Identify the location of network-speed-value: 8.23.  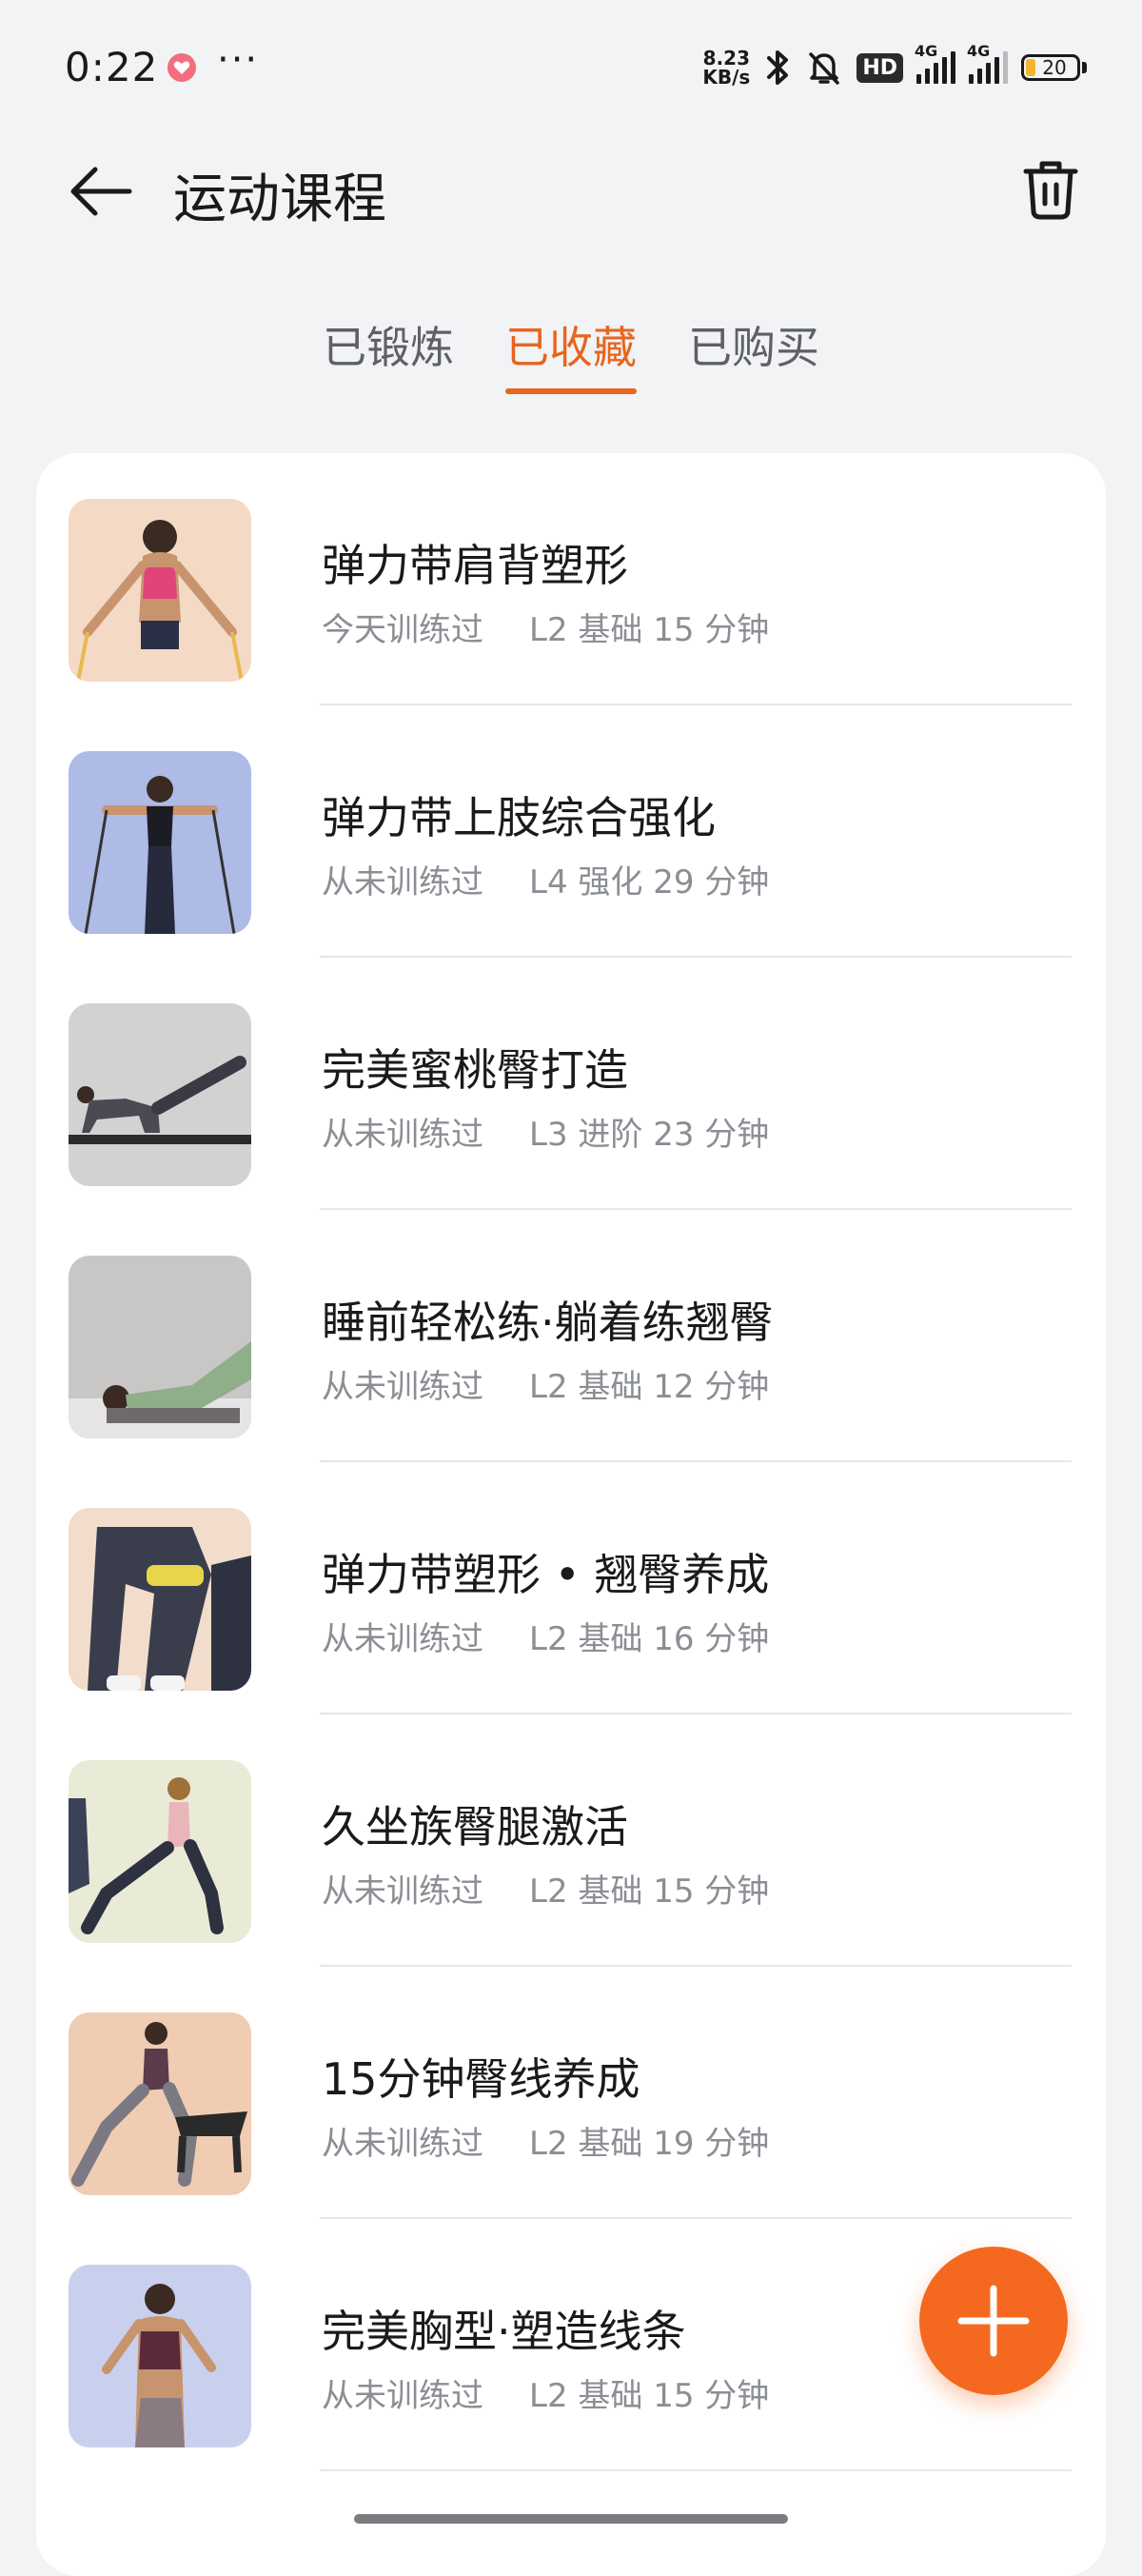
(726, 58).